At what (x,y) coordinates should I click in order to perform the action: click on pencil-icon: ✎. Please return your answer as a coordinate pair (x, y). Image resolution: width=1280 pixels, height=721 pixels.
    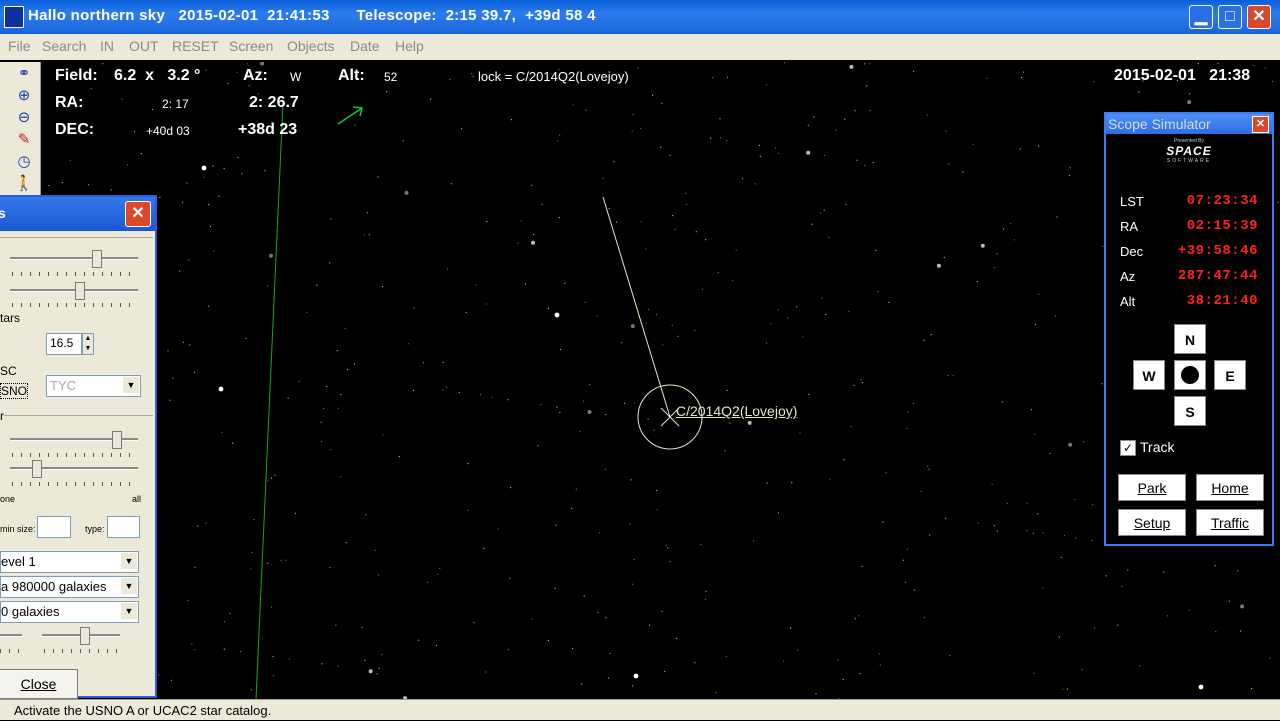
    Looking at the image, I should click on (24, 140).